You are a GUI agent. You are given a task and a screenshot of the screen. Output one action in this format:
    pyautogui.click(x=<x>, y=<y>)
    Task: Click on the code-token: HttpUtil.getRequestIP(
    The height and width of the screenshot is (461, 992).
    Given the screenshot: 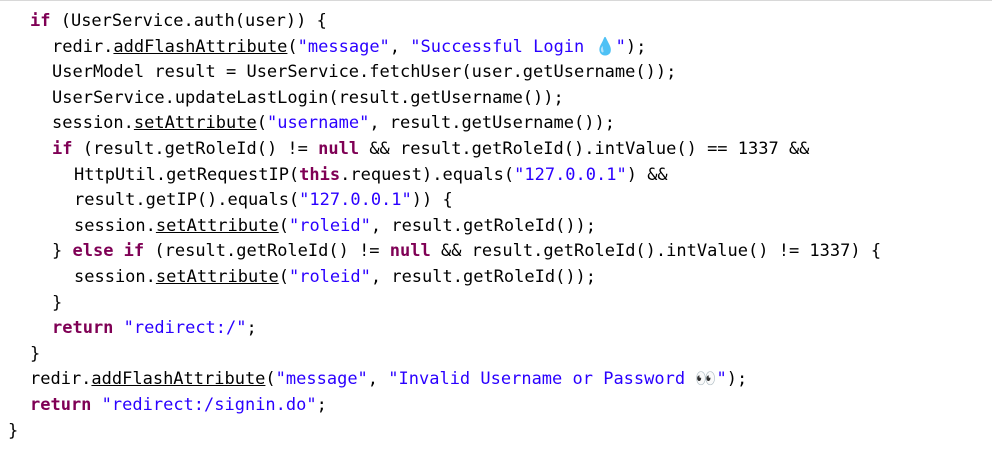 What is the action you would take?
    pyautogui.click(x=187, y=174)
    